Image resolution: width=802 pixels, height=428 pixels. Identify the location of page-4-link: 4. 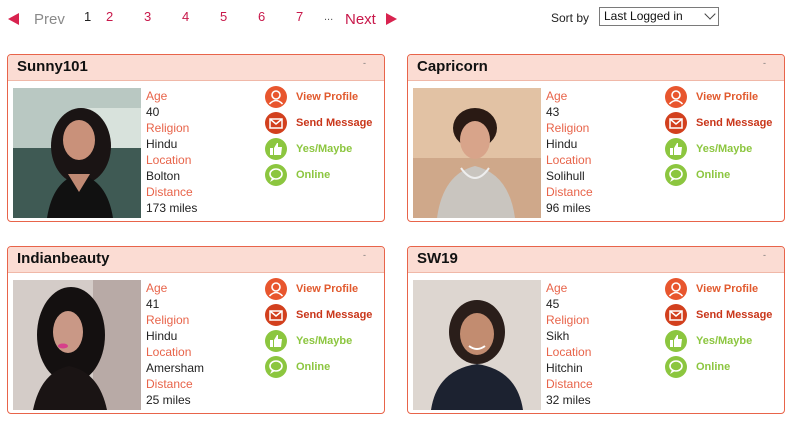
(185, 16).